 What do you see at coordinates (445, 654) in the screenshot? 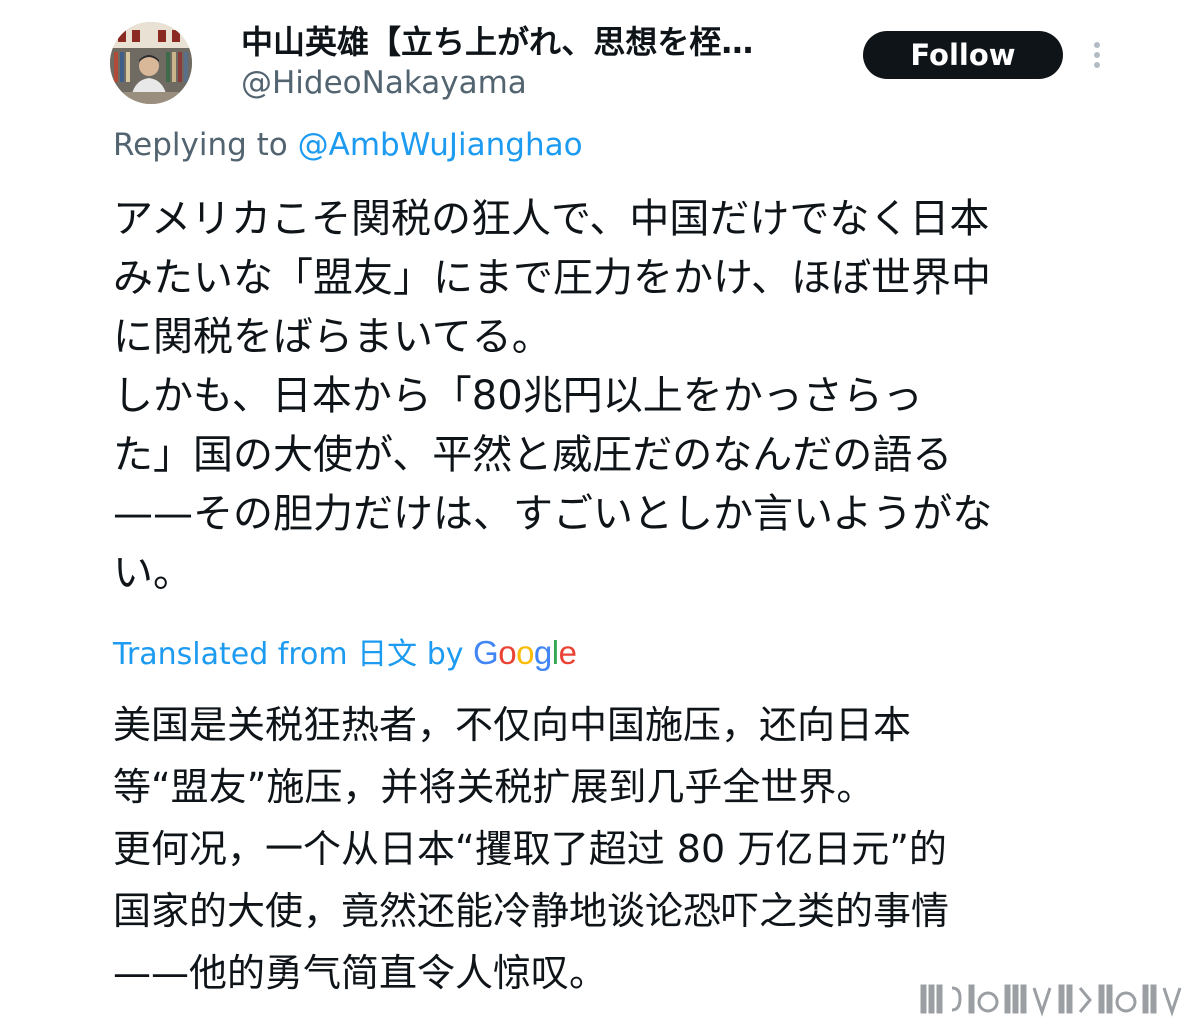
I see `translated-by-label: by` at bounding box center [445, 654].